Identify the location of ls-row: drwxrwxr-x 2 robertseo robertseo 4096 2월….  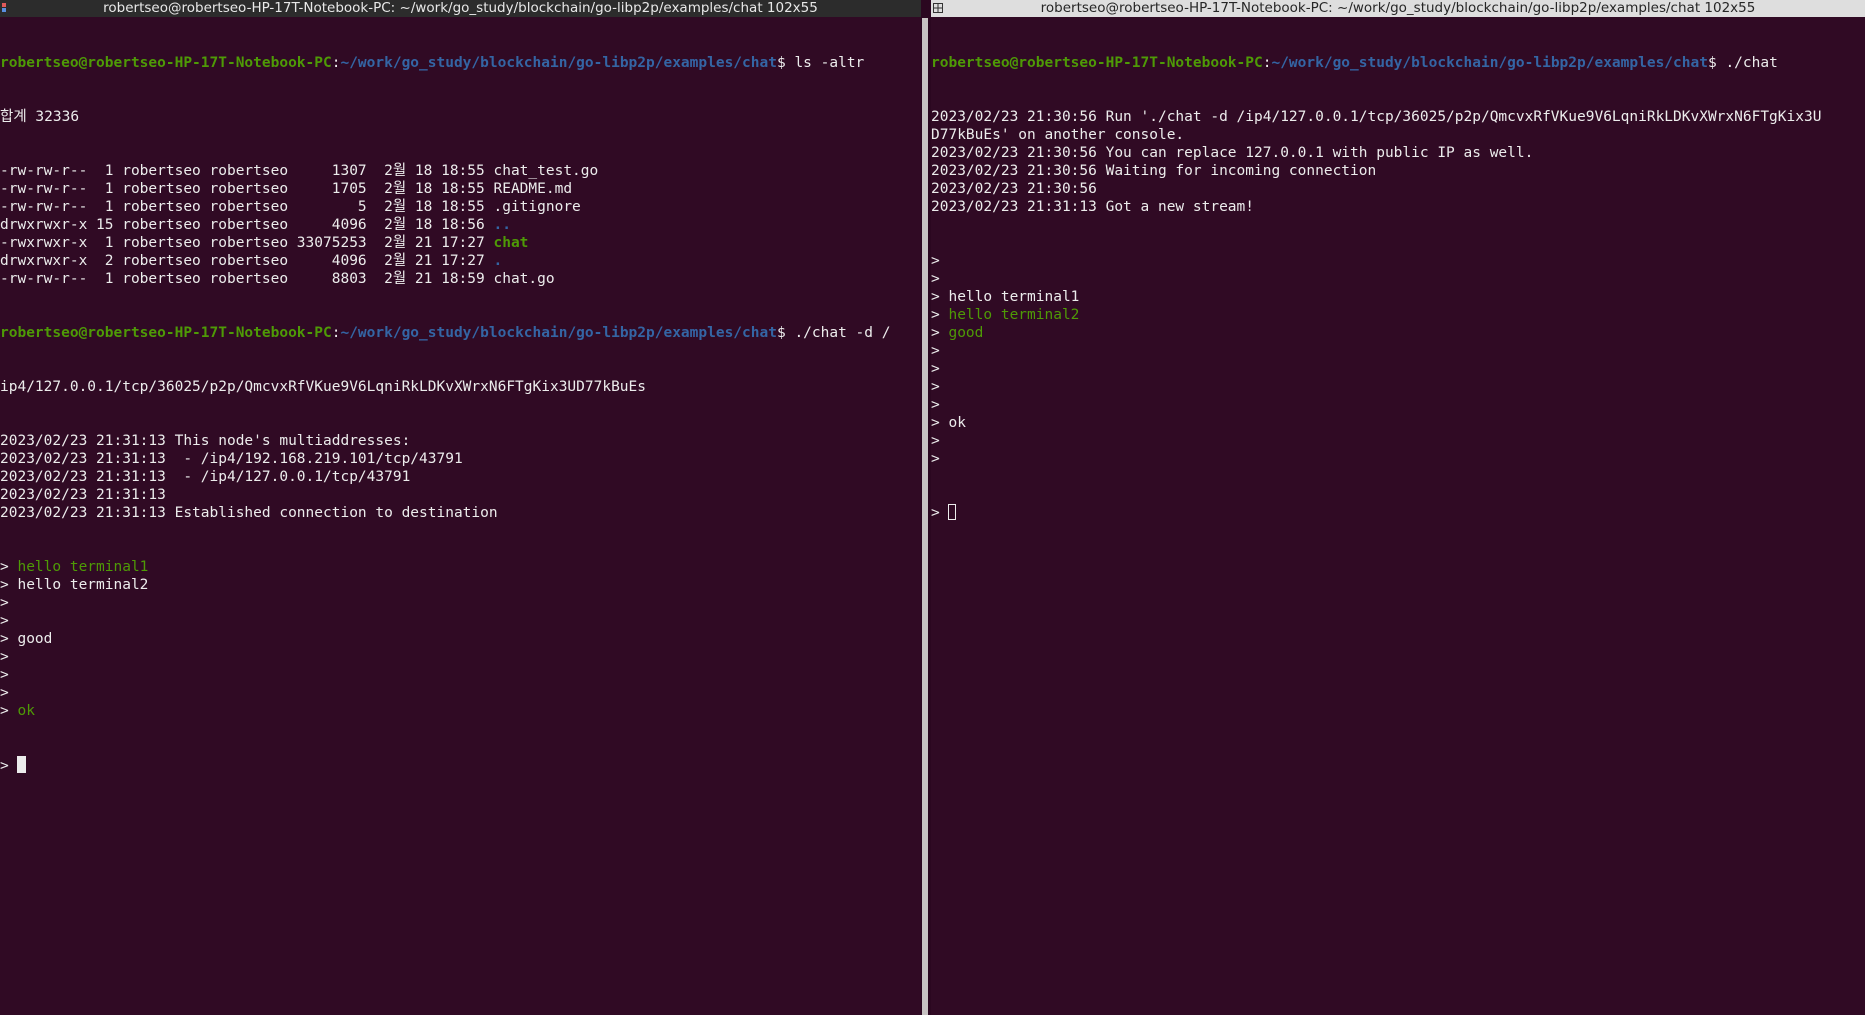
(460, 261).